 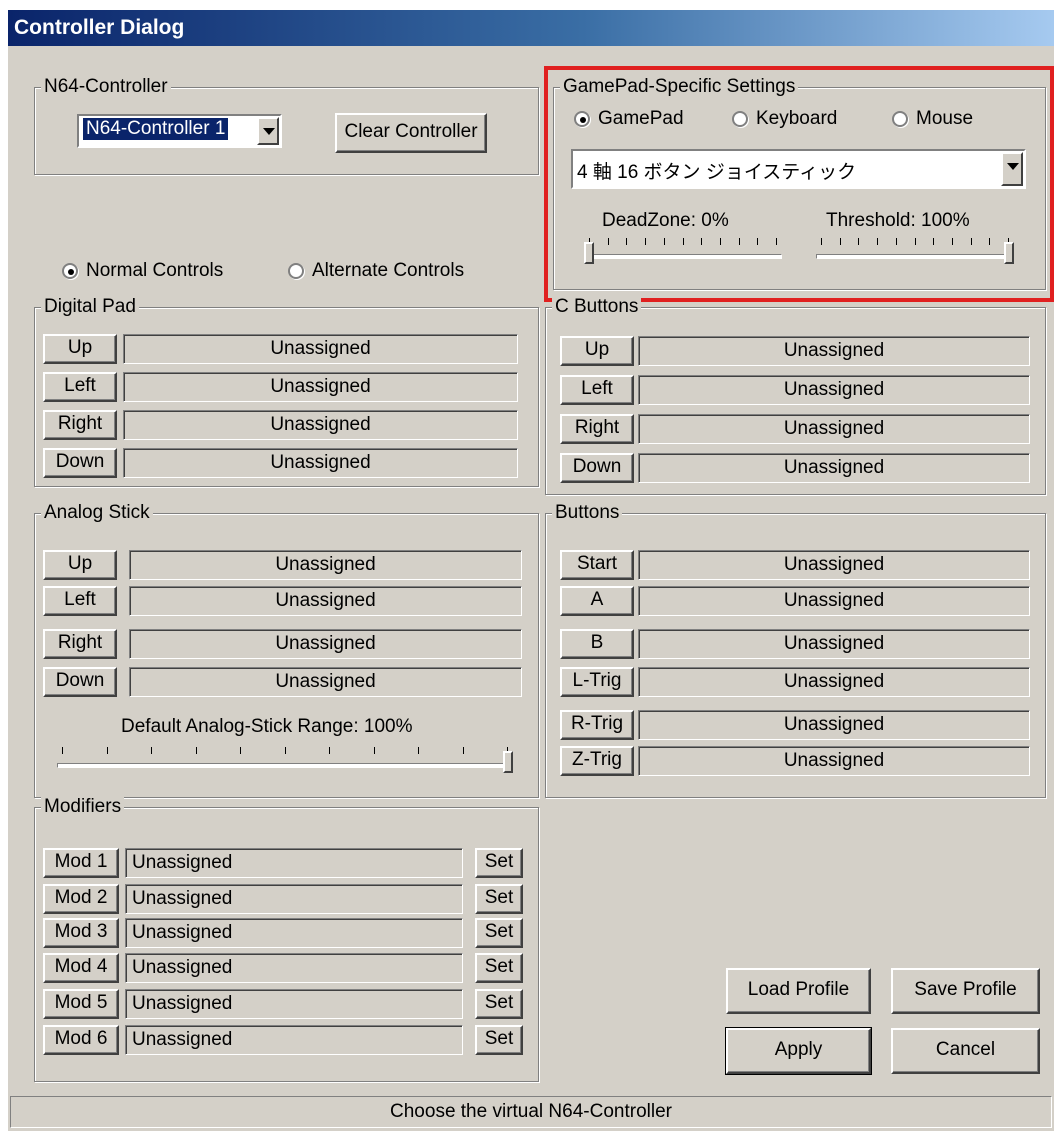 What do you see at coordinates (80, 682) in the screenshot?
I see `analog-down-button: Down` at bounding box center [80, 682].